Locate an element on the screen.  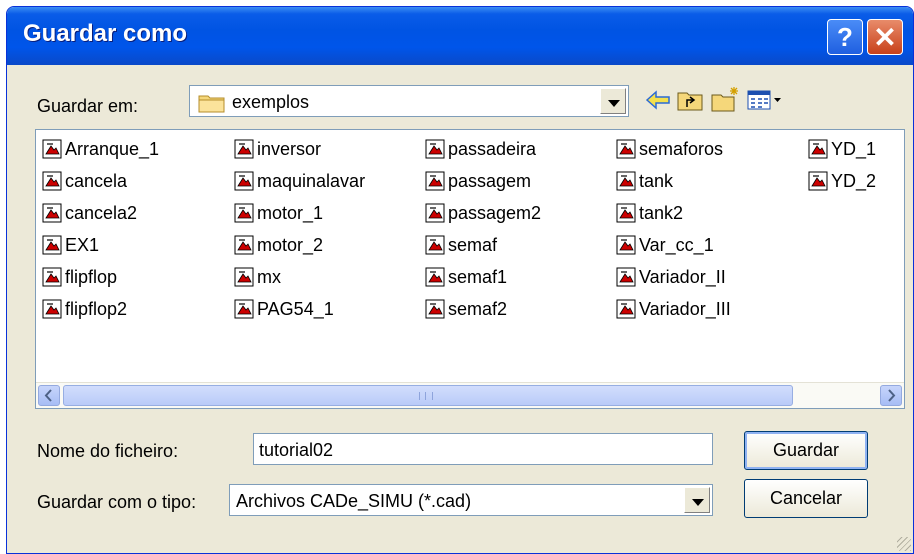
file-name: flipflop2 is located at coordinates (96, 308).